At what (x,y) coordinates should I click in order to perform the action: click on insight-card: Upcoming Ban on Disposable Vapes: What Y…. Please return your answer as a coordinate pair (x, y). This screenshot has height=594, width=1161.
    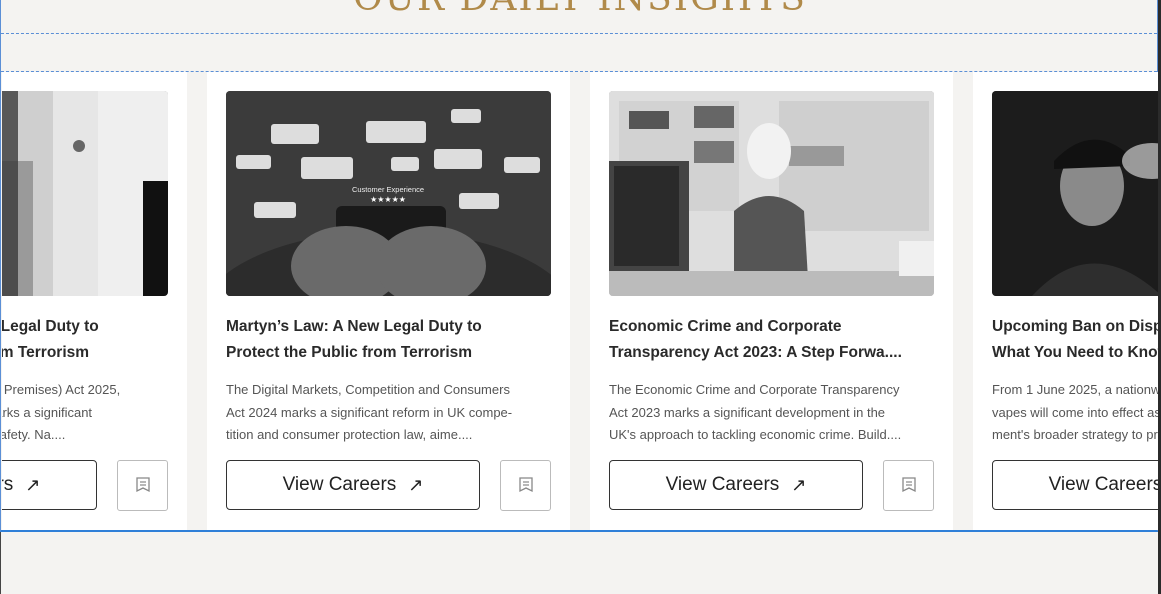
    Looking at the image, I should click on (1065, 301).